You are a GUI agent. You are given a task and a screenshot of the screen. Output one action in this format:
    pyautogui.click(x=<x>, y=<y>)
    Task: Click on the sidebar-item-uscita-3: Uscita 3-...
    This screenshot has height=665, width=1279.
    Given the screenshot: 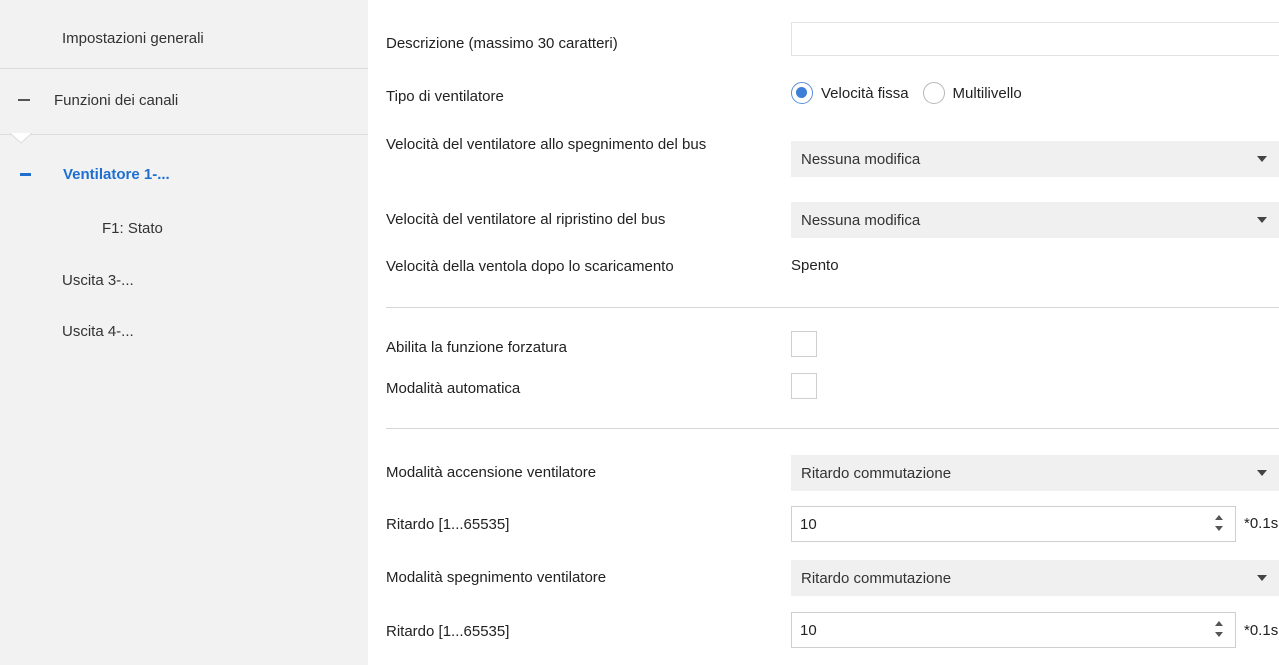 What is the action you would take?
    pyautogui.click(x=184, y=280)
    